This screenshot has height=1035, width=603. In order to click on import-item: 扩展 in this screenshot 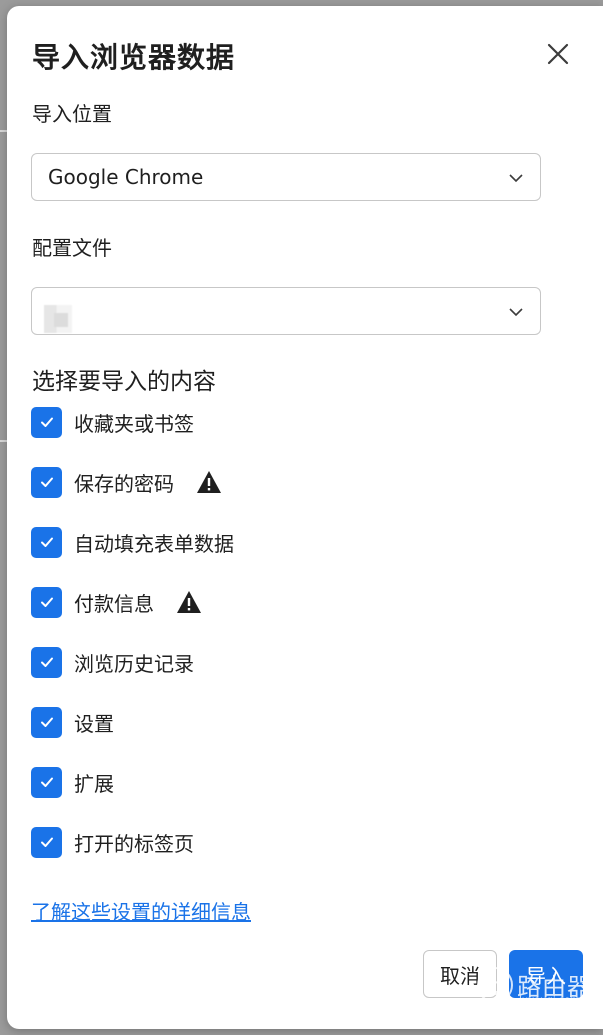, I will do `click(72, 782)`.